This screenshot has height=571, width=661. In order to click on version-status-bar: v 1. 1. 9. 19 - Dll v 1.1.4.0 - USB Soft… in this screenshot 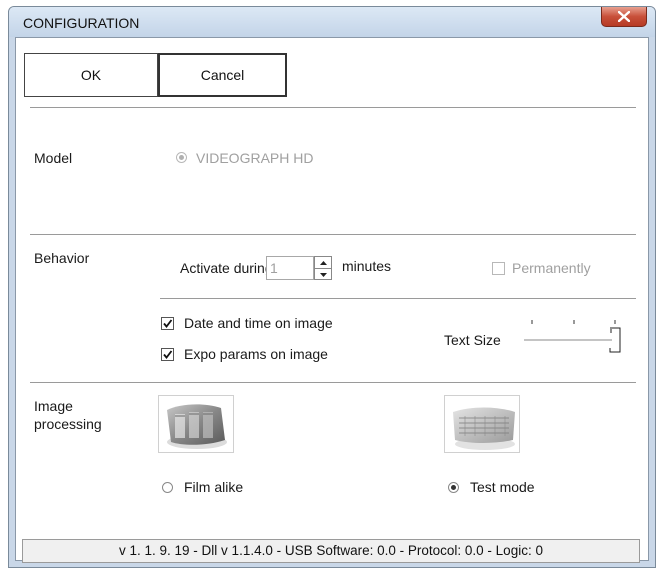, I will do `click(331, 551)`.